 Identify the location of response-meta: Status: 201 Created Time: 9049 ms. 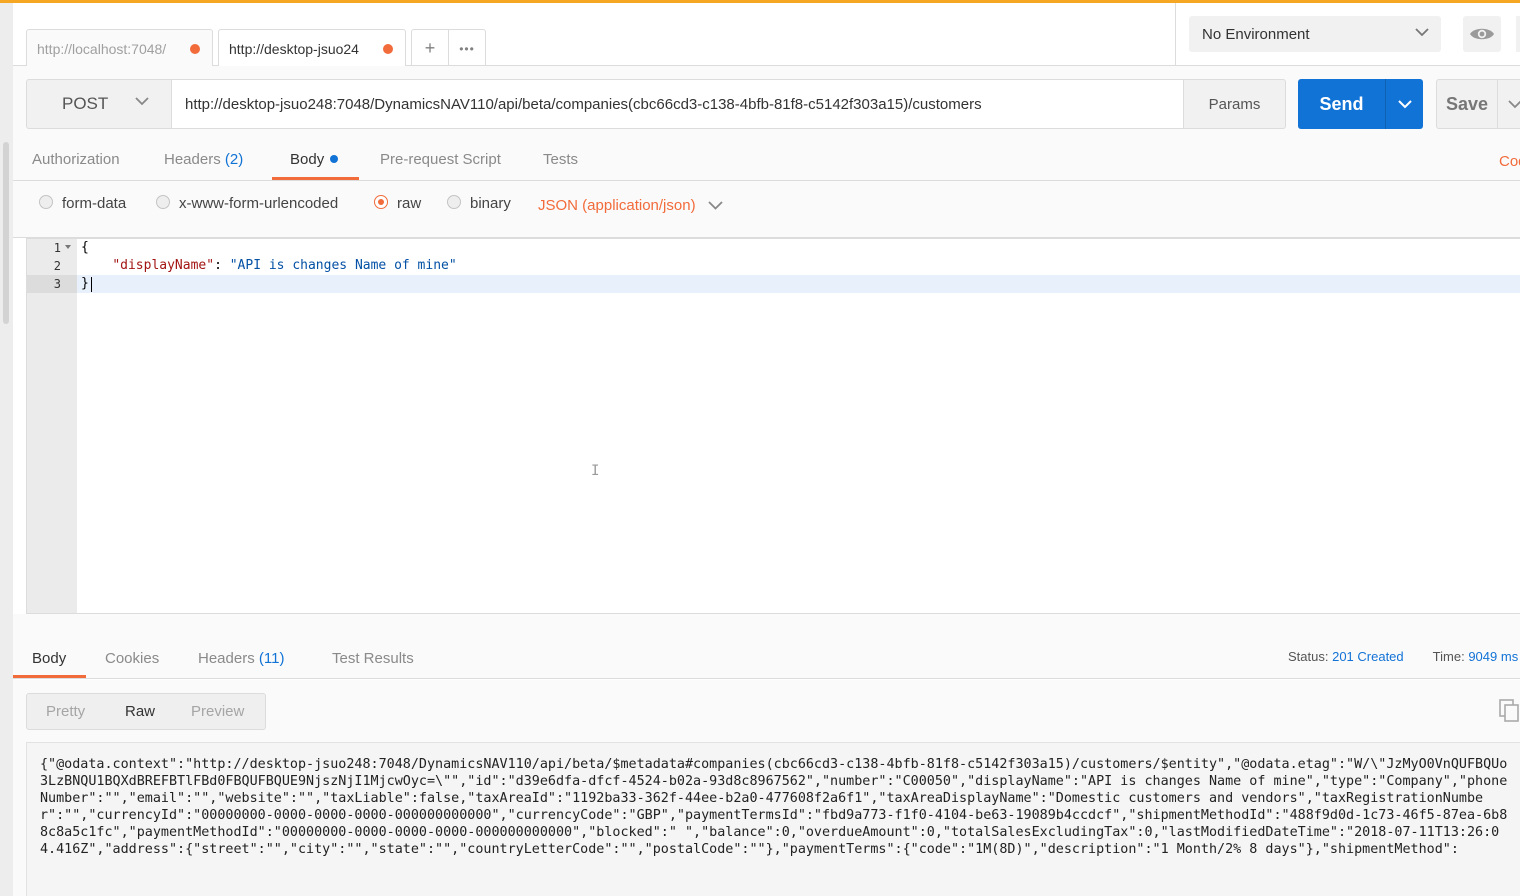
(1403, 656).